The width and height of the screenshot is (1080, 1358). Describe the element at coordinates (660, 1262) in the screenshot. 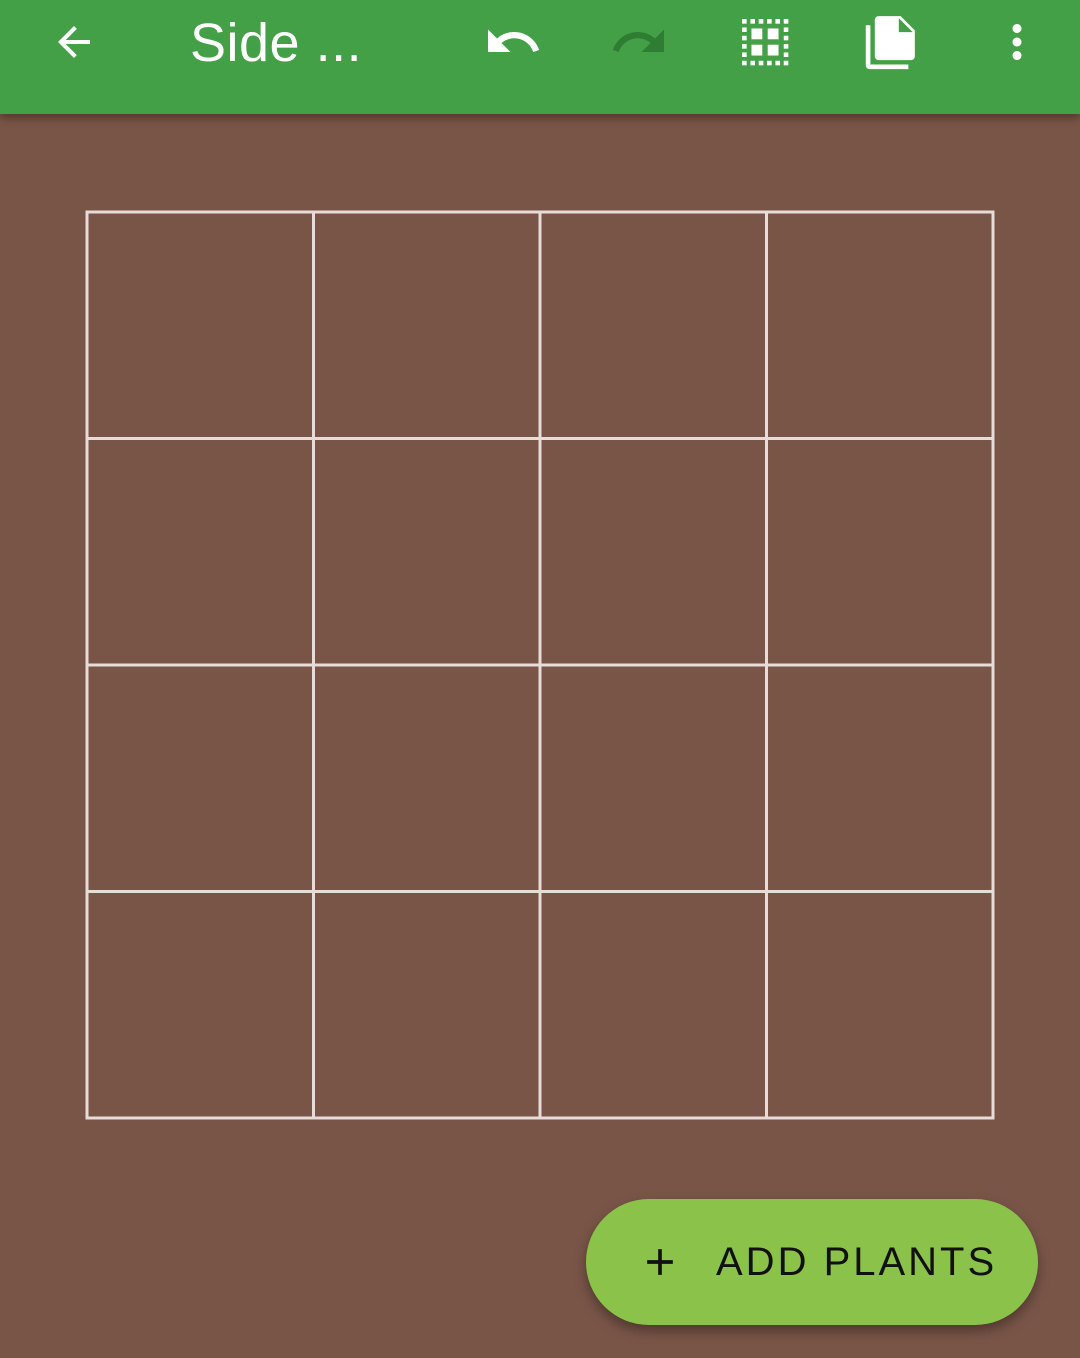

I see `plus-icon` at that location.